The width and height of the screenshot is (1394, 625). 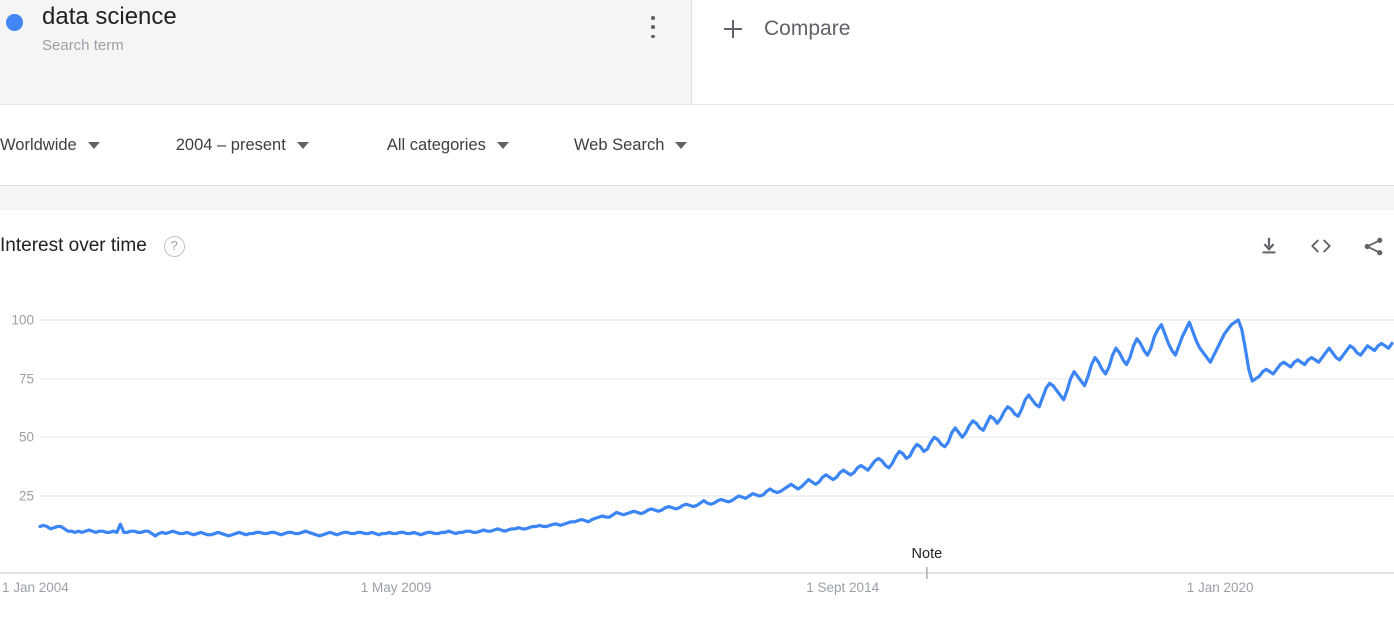 What do you see at coordinates (697, 198) in the screenshot?
I see `section-divider` at bounding box center [697, 198].